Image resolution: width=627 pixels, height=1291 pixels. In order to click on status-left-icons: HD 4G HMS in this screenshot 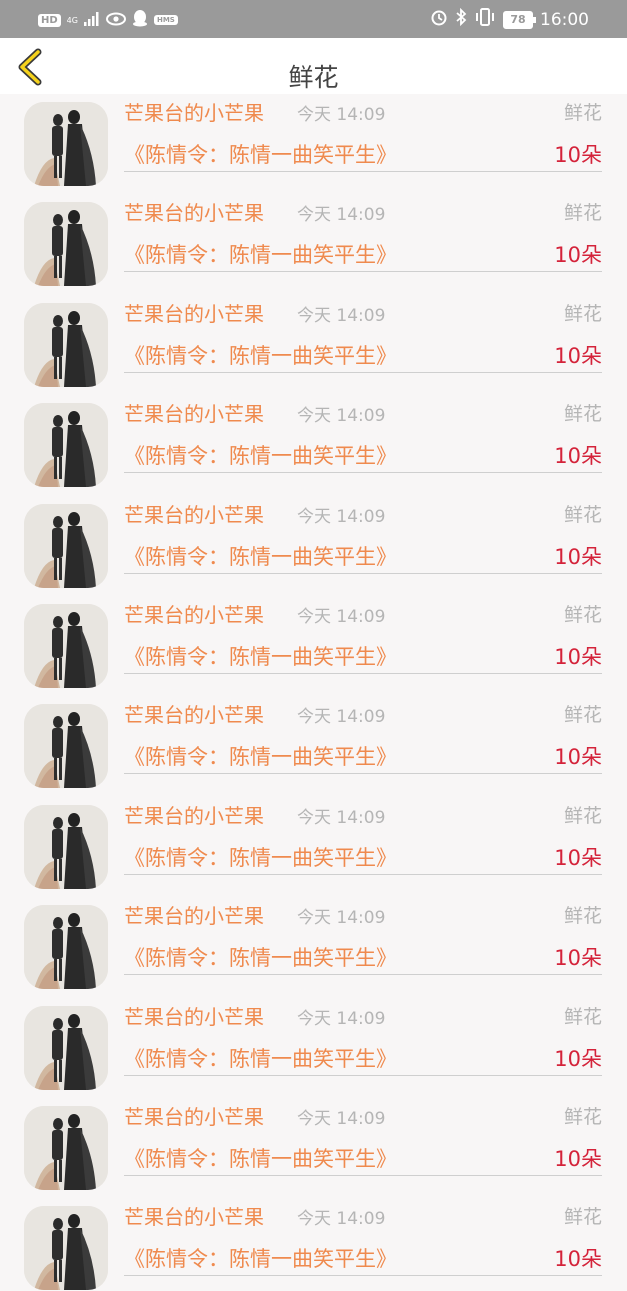, I will do `click(108, 20)`.